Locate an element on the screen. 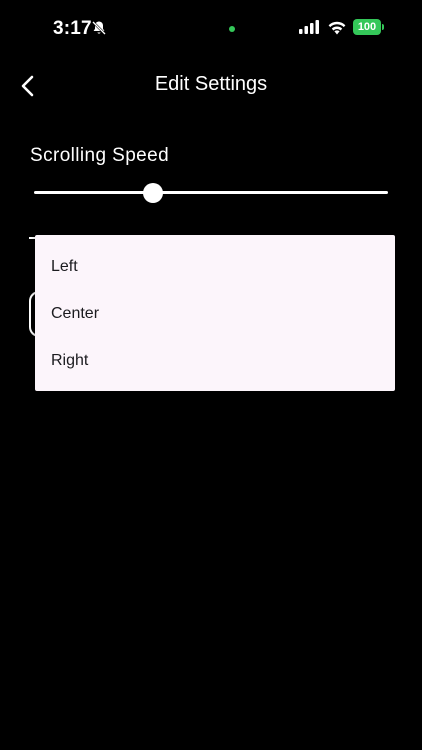 Image resolution: width=422 pixels, height=750 pixels. dropdown-option-center: Center is located at coordinates (215, 313).